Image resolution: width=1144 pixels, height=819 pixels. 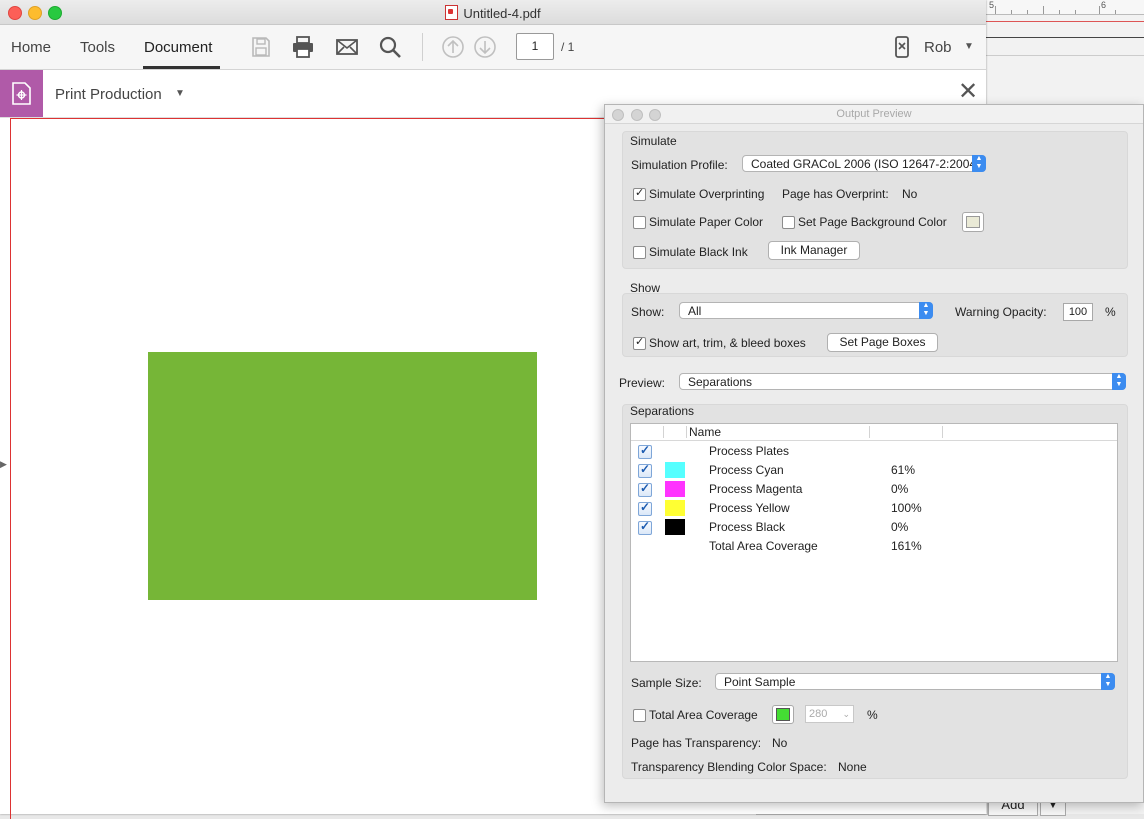 What do you see at coordinates (178, 47) in the screenshot?
I see `tab-document: Document` at bounding box center [178, 47].